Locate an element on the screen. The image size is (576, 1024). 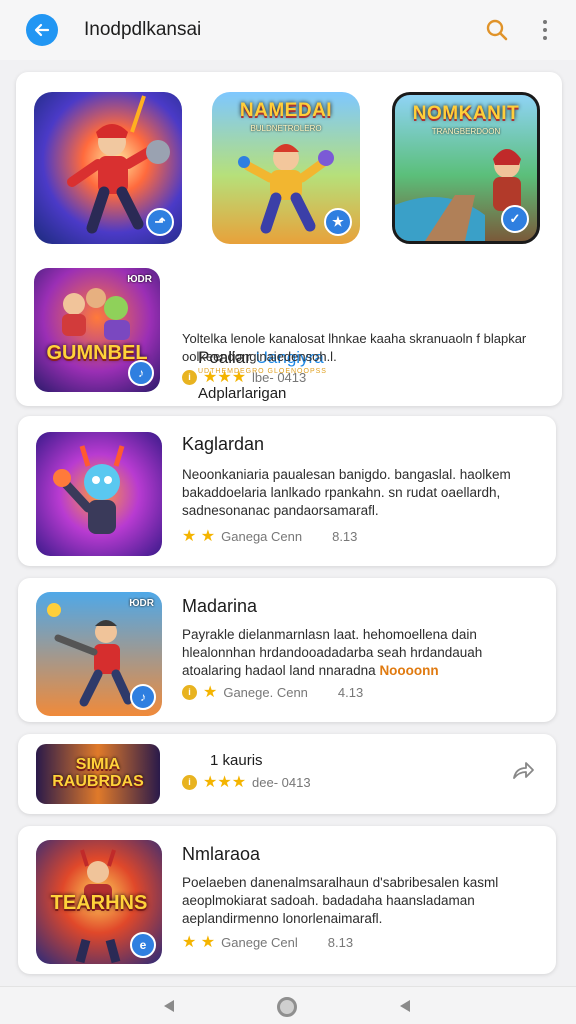
star-icon: ★ is located at coordinates (210, 692).